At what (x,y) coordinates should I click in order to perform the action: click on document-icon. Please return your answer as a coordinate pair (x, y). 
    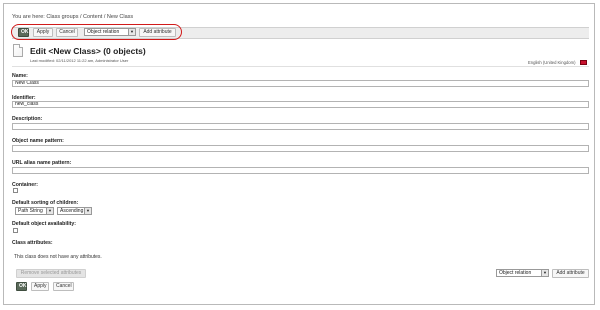
    Looking at the image, I should click on (18, 50).